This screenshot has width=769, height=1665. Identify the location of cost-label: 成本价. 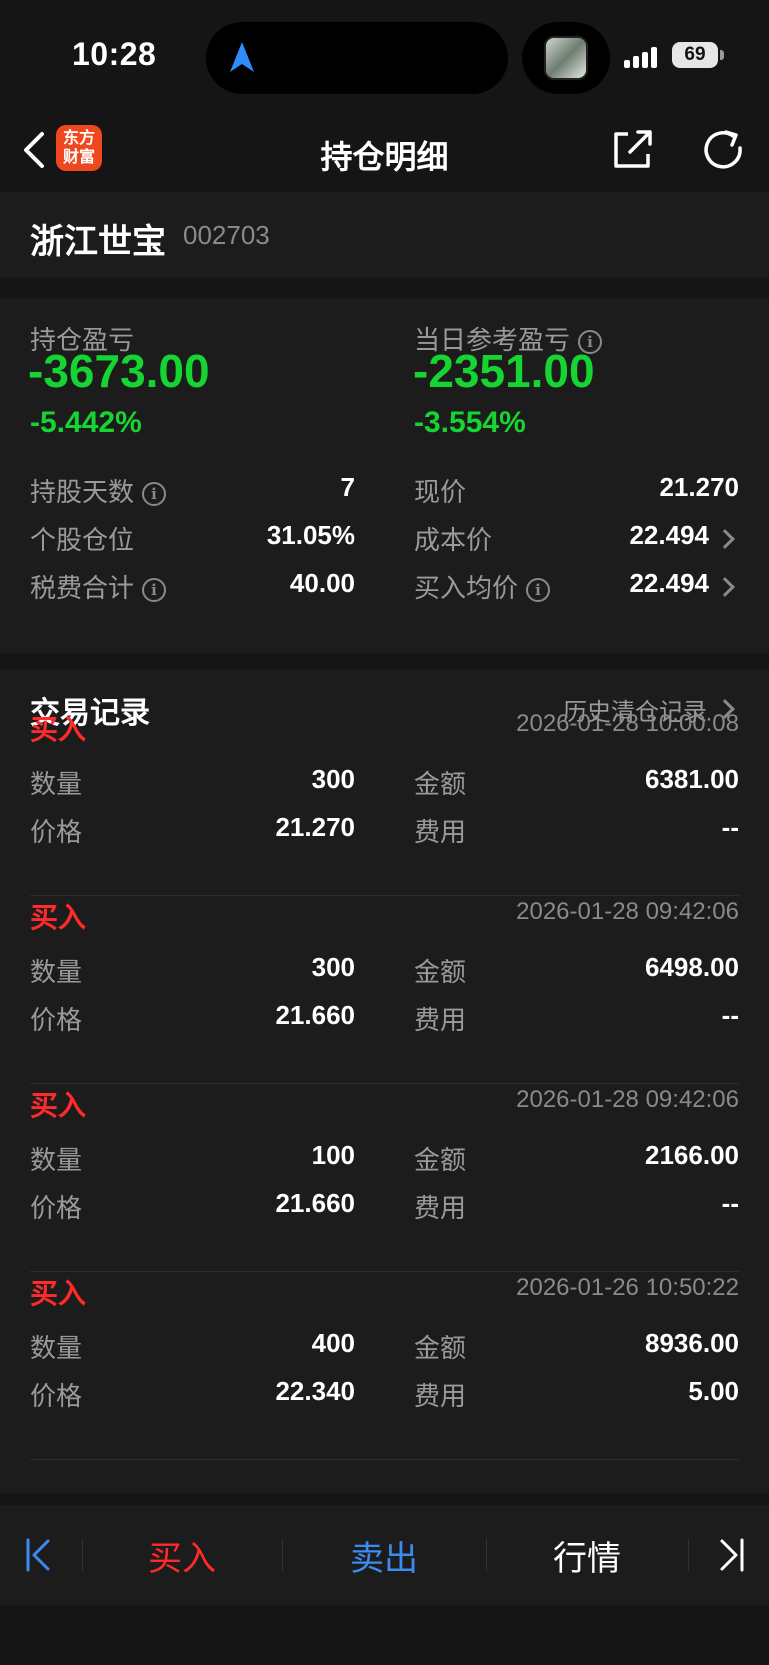
(453, 538).